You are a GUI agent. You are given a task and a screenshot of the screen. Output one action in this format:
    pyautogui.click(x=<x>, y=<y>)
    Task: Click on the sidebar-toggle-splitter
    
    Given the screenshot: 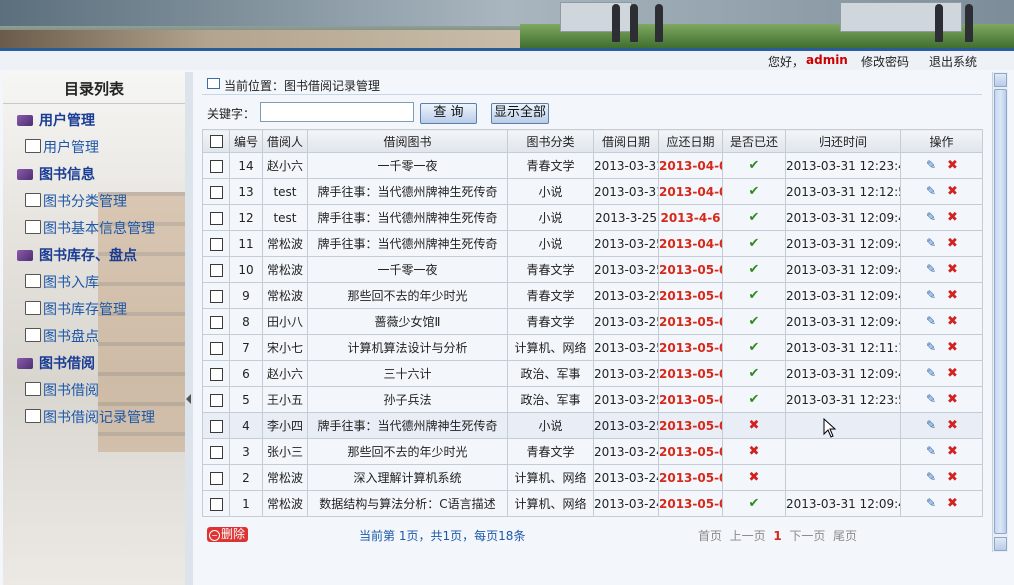 What is the action you would take?
    pyautogui.click(x=189, y=328)
    